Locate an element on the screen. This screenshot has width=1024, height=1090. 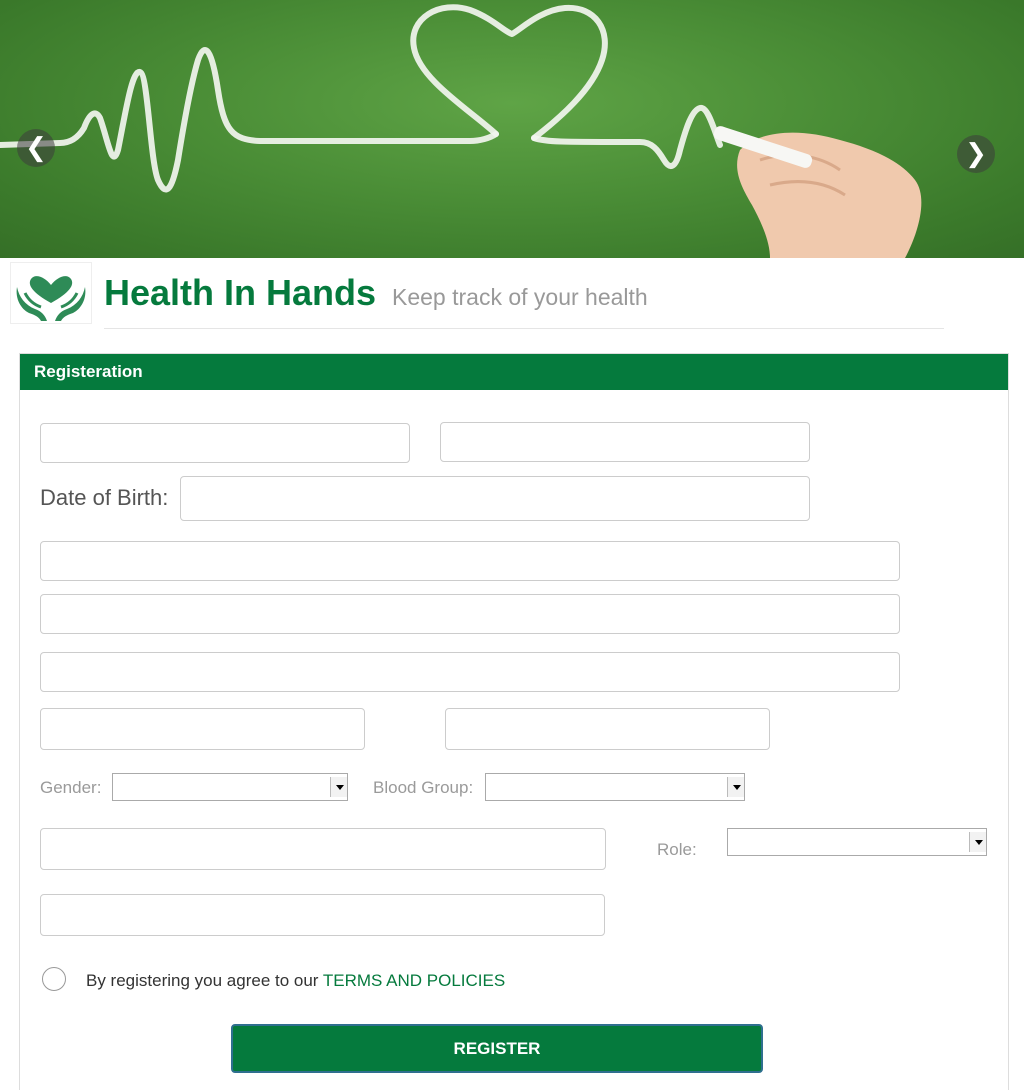
first-name-input is located at coordinates (225, 443).